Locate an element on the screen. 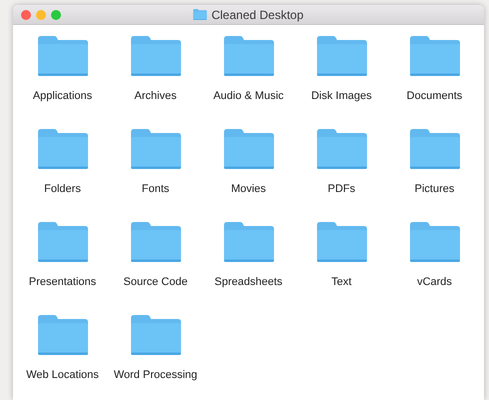 Image resolution: width=489 pixels, height=400 pixels. folder-name: Disk Images is located at coordinates (341, 96).